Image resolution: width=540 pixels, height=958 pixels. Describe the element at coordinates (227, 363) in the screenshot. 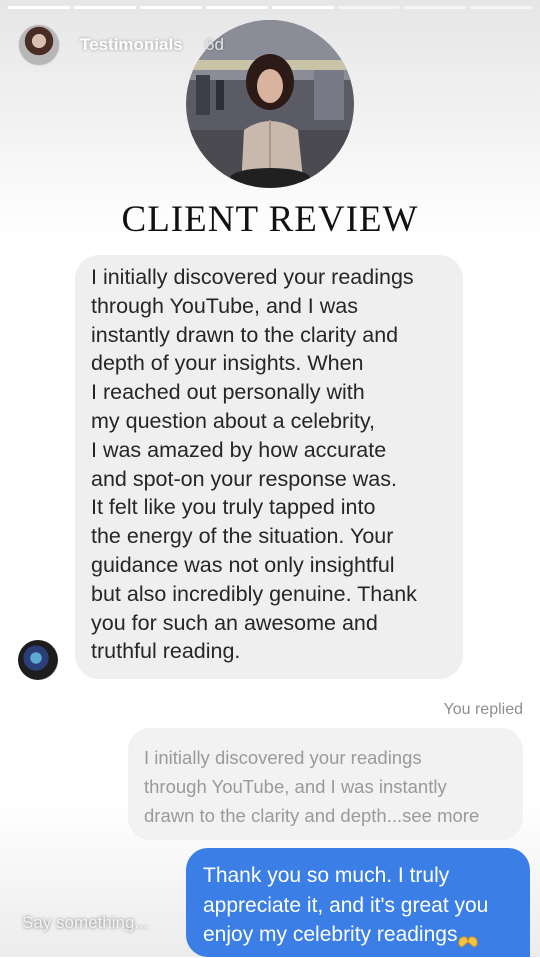

I see `message-line: depth of your insights. When` at that location.